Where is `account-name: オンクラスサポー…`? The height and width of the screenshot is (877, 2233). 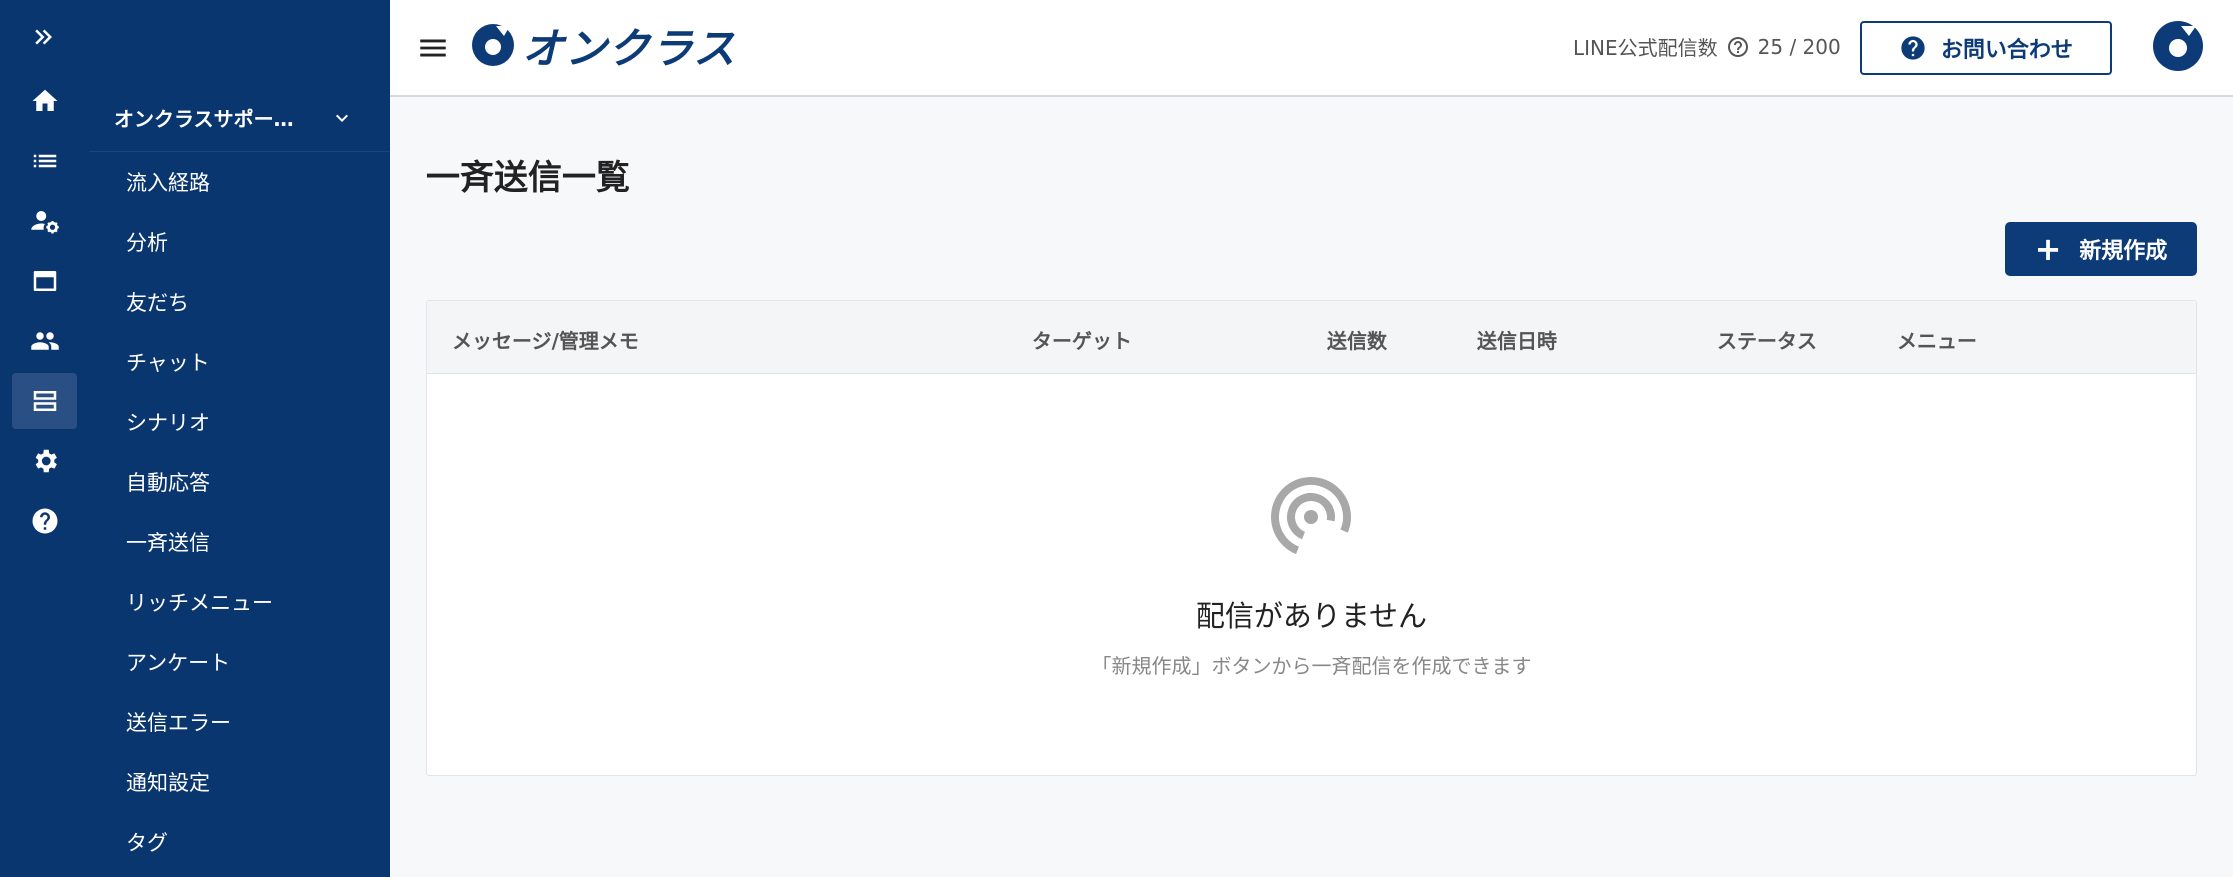 account-name: オンクラスサポー… is located at coordinates (204, 119).